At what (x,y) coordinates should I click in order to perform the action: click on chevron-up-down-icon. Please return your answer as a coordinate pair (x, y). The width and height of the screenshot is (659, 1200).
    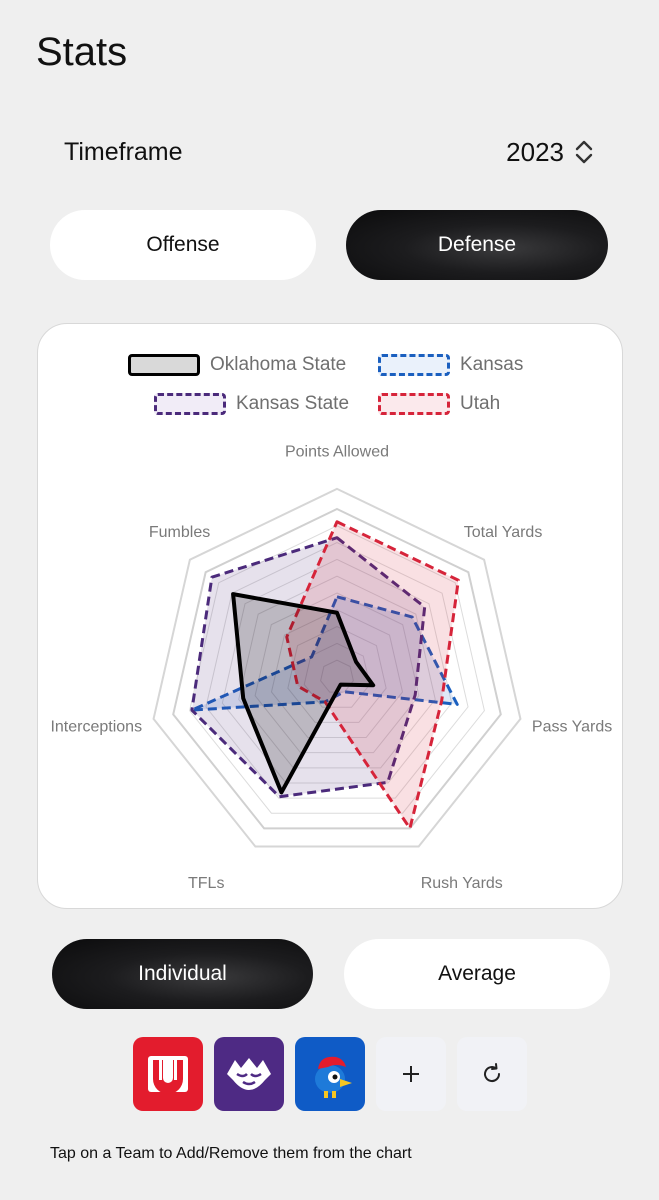
    Looking at the image, I should click on (584, 152).